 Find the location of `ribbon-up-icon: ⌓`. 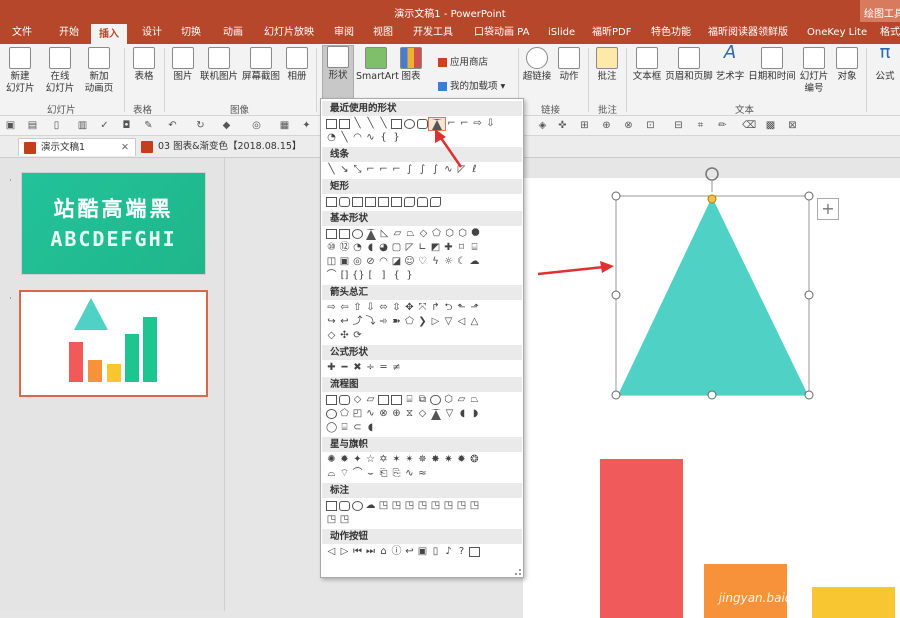

ribbon-up-icon: ⌓ is located at coordinates (331, 474).